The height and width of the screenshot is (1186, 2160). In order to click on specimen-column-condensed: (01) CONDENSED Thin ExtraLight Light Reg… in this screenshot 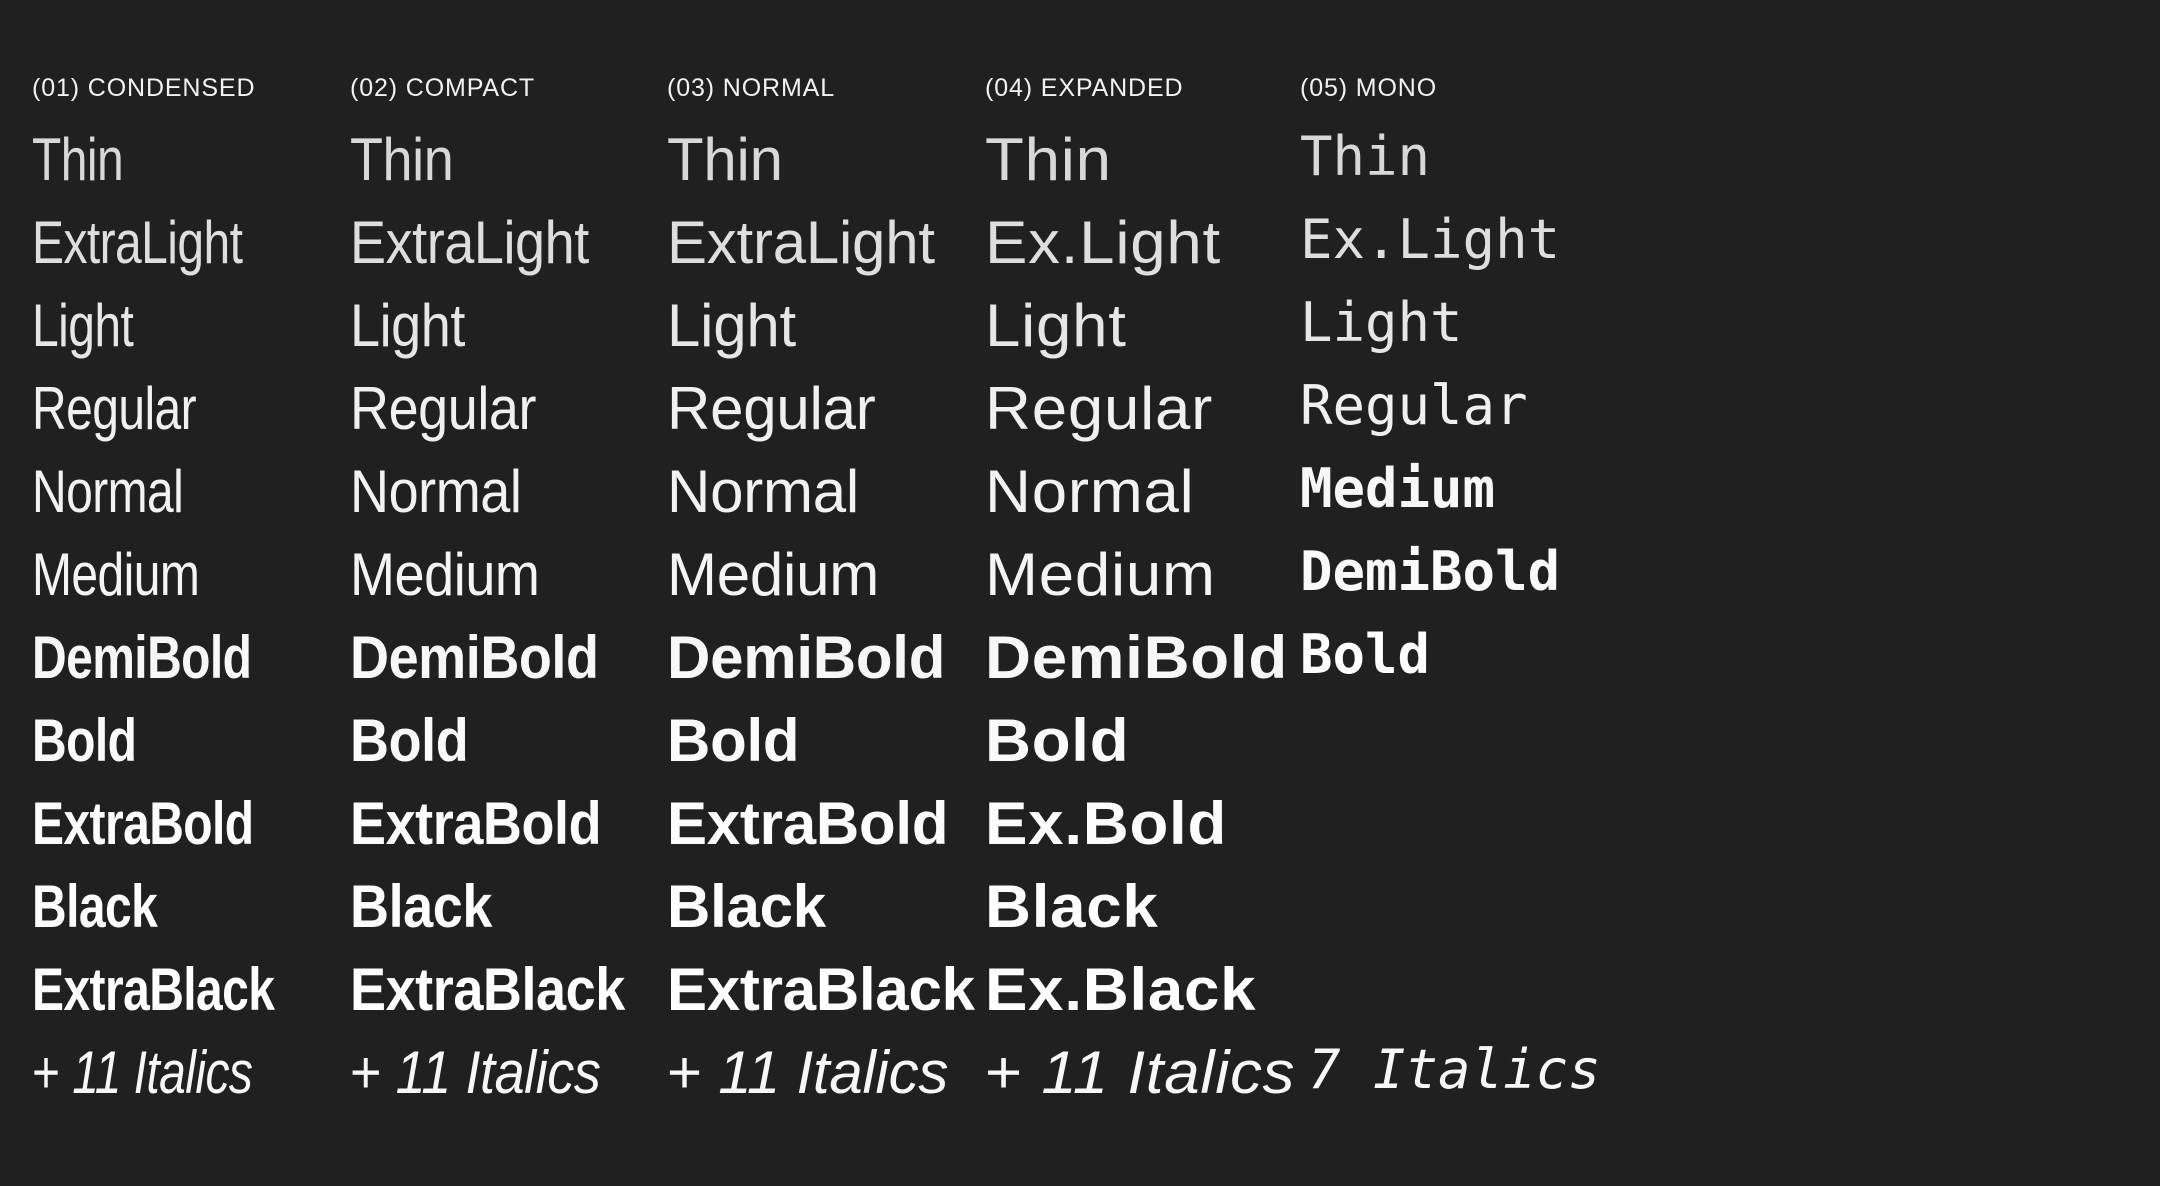, I will do `click(187, 593)`.